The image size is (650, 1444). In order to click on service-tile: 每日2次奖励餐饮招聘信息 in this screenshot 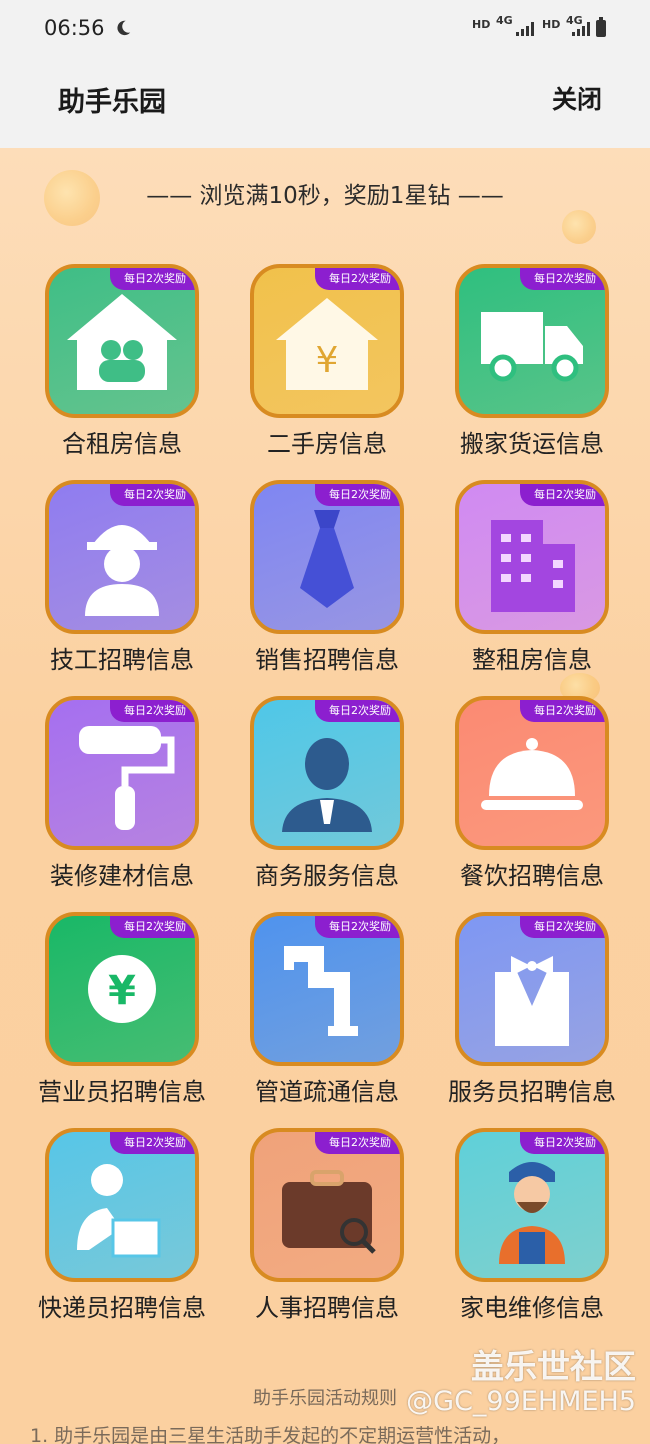, I will do `click(532, 801)`.